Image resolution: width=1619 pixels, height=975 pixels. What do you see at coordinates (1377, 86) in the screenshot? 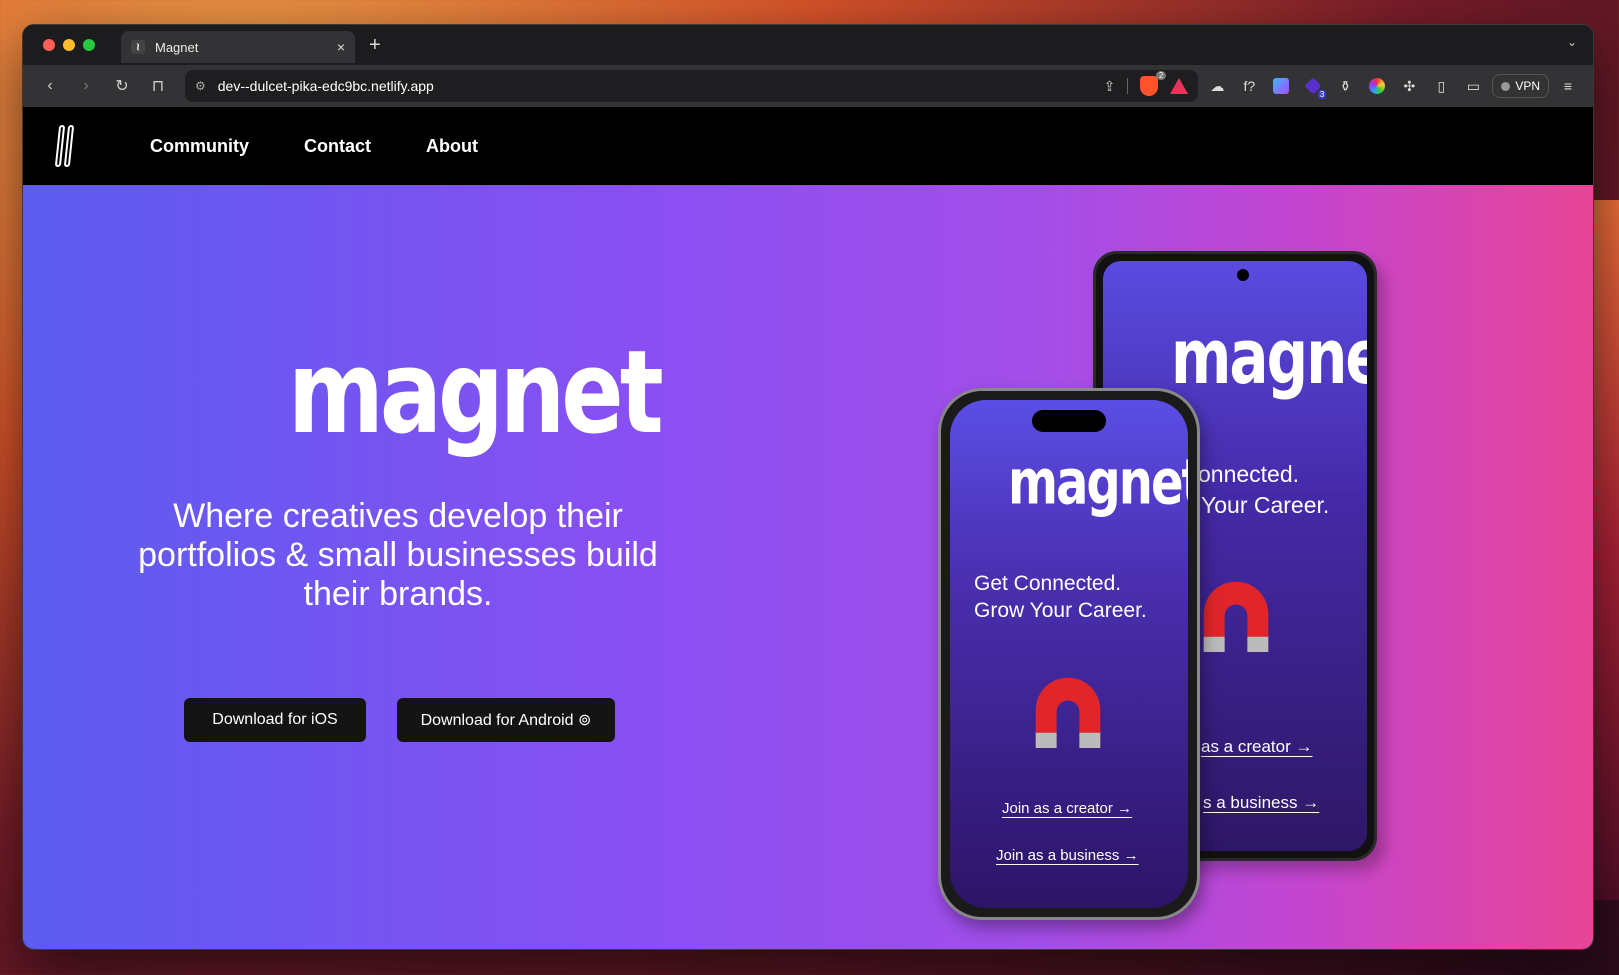
I see `colorwheel-extension-icon` at bounding box center [1377, 86].